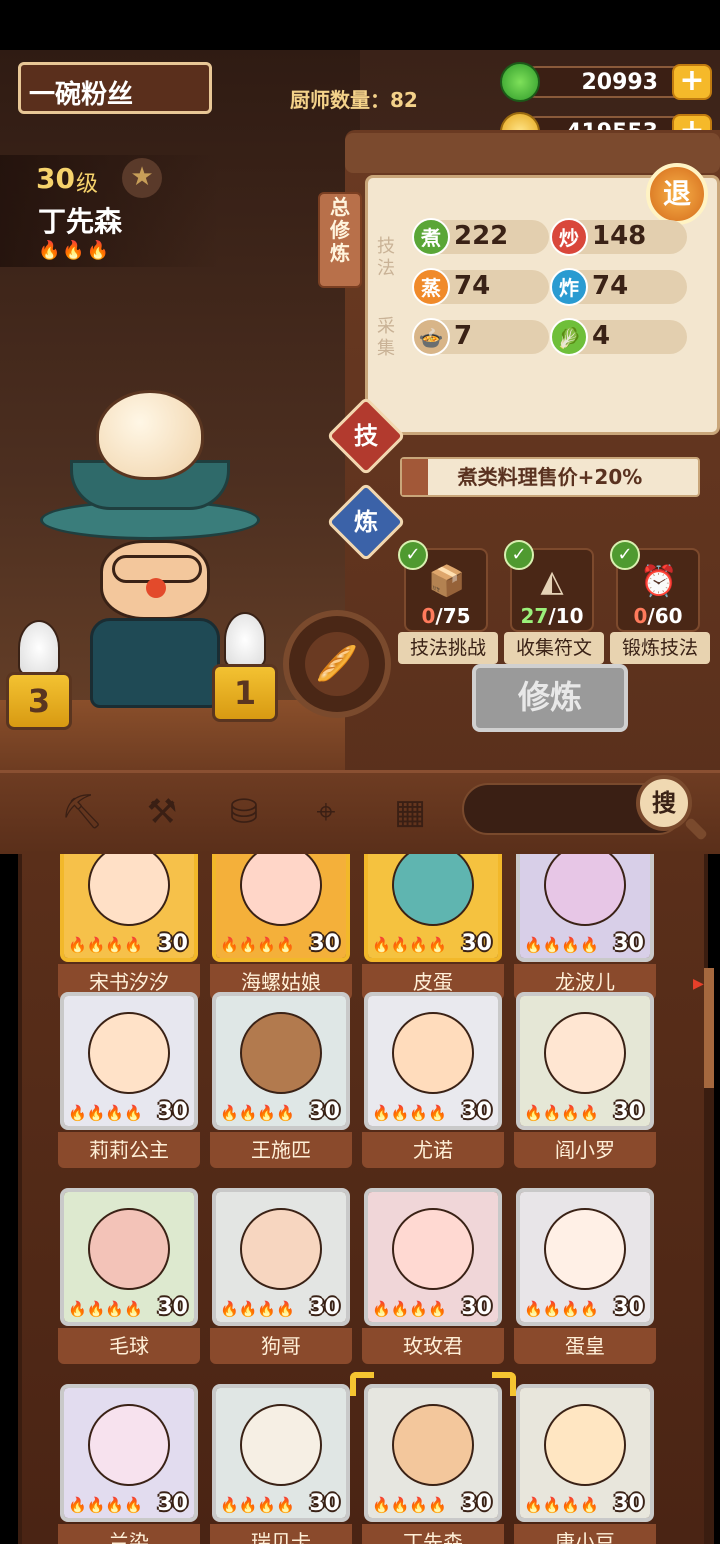 Image resolution: width=720 pixels, height=1544 pixels. What do you see at coordinates (129, 1150) in the screenshot?
I see `chef-card-name: 莉莉公主` at bounding box center [129, 1150].